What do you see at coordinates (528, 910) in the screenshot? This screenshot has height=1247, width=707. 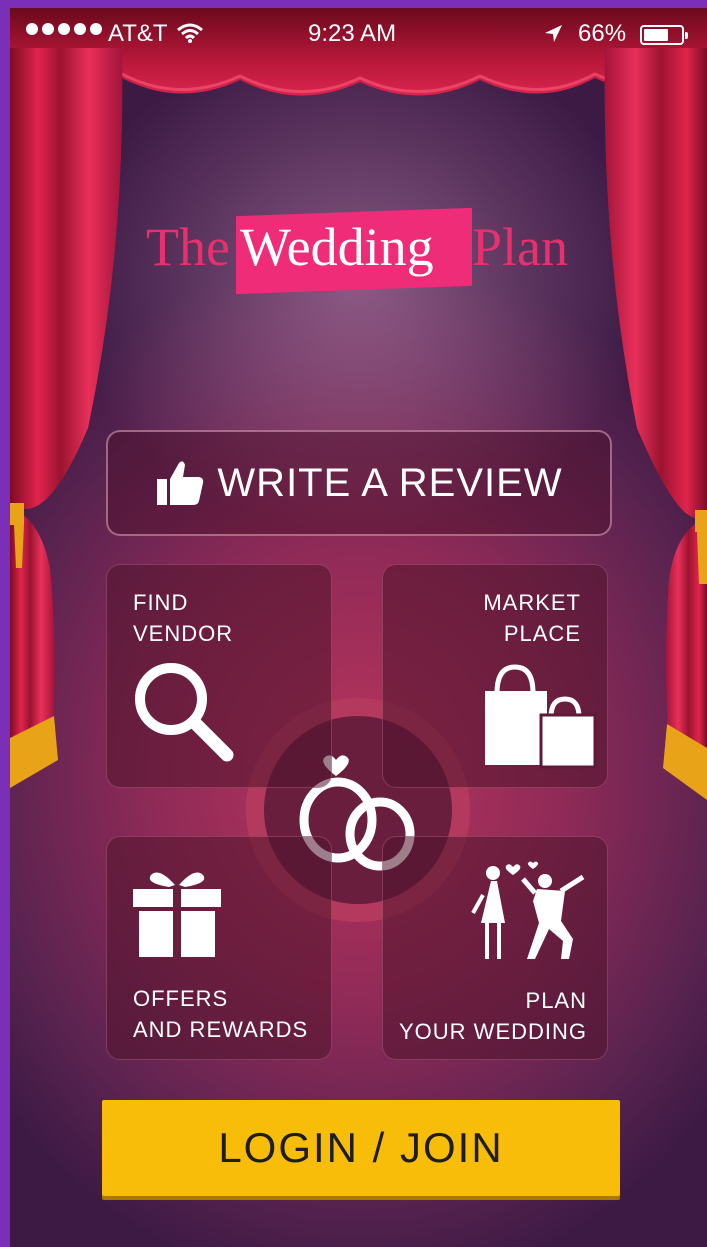 I see `couple-icon` at bounding box center [528, 910].